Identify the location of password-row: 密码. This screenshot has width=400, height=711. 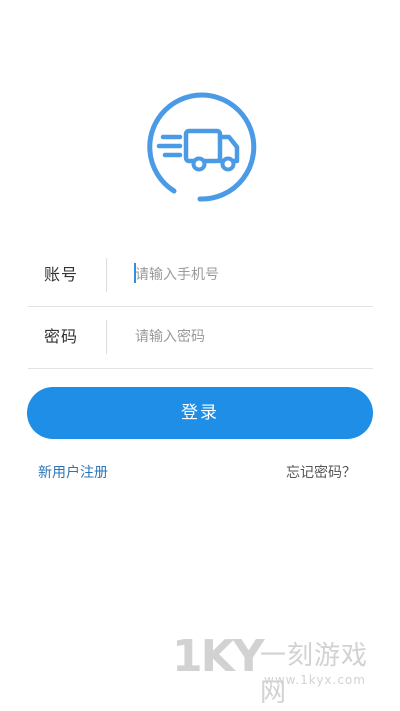
(200, 337).